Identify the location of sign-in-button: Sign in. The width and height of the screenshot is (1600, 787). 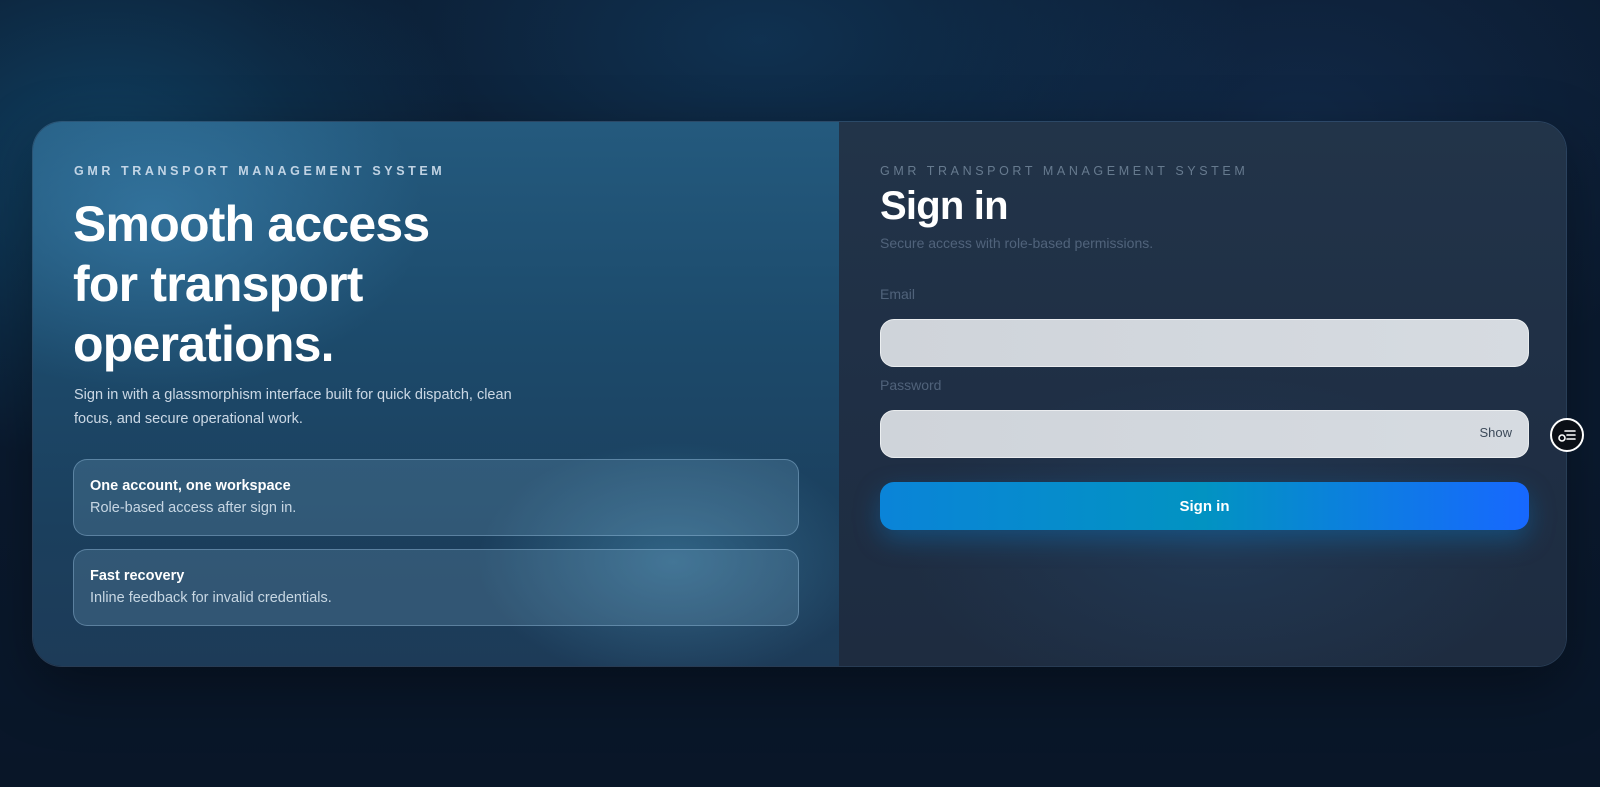
(1204, 506).